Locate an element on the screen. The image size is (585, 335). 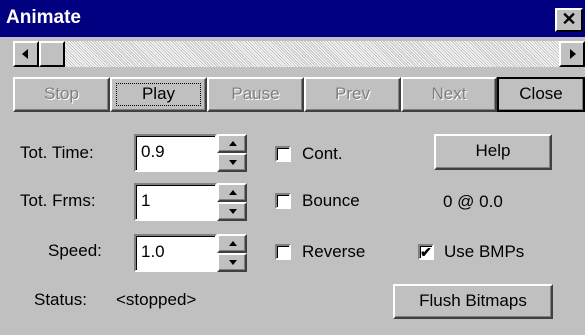
frame-scrollbar is located at coordinates (299, 54).